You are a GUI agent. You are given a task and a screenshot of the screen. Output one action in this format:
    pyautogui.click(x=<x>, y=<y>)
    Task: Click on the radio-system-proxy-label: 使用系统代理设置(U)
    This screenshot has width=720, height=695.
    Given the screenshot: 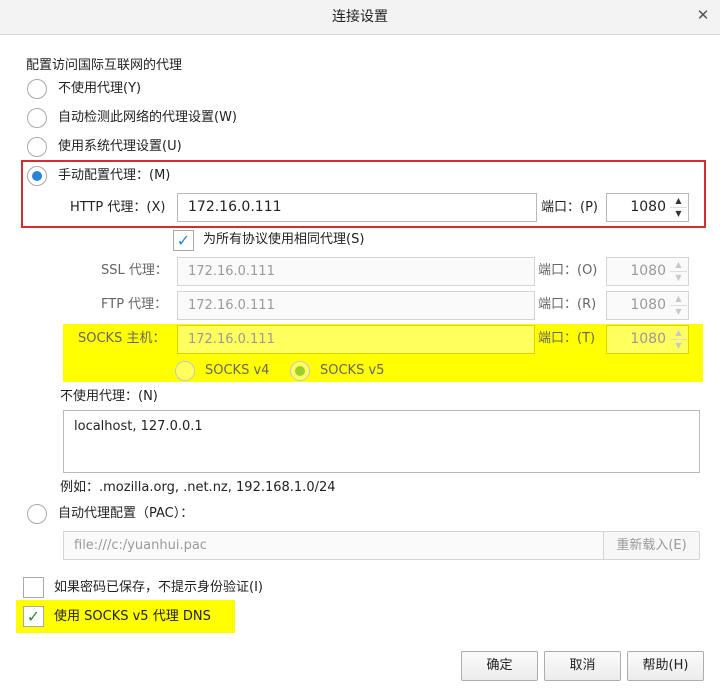 What is the action you would take?
    pyautogui.click(x=120, y=147)
    